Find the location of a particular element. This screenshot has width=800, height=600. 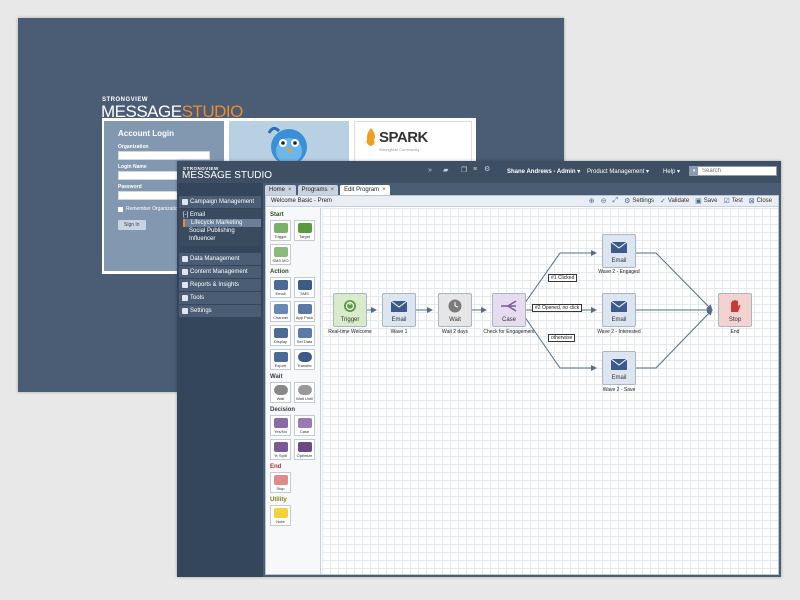

branch-label-otherwise: otherwise is located at coordinates (562, 338).